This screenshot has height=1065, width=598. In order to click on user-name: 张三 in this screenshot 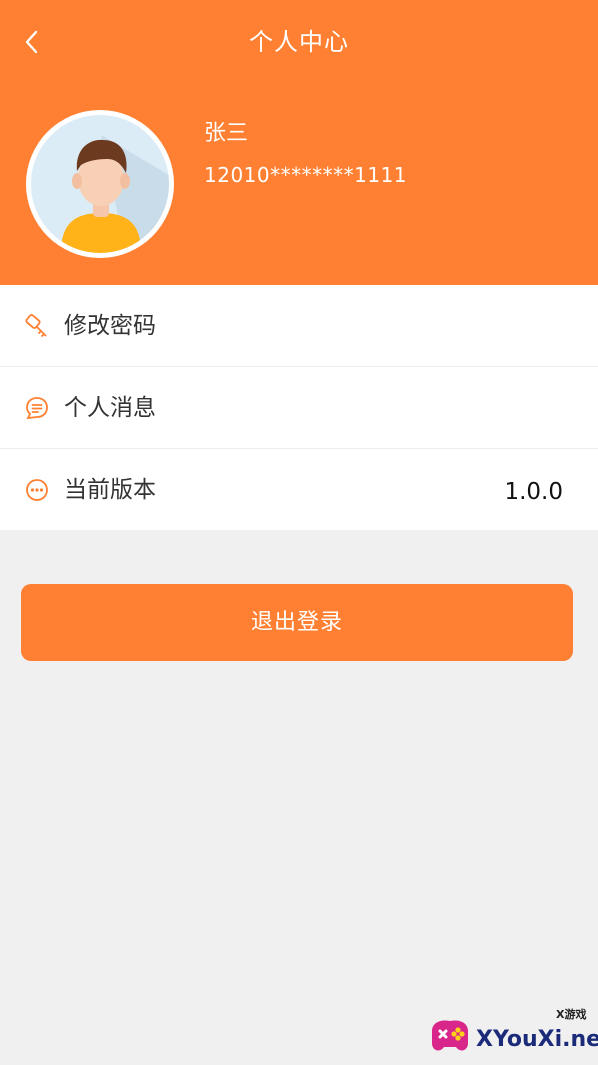, I will do `click(226, 133)`.